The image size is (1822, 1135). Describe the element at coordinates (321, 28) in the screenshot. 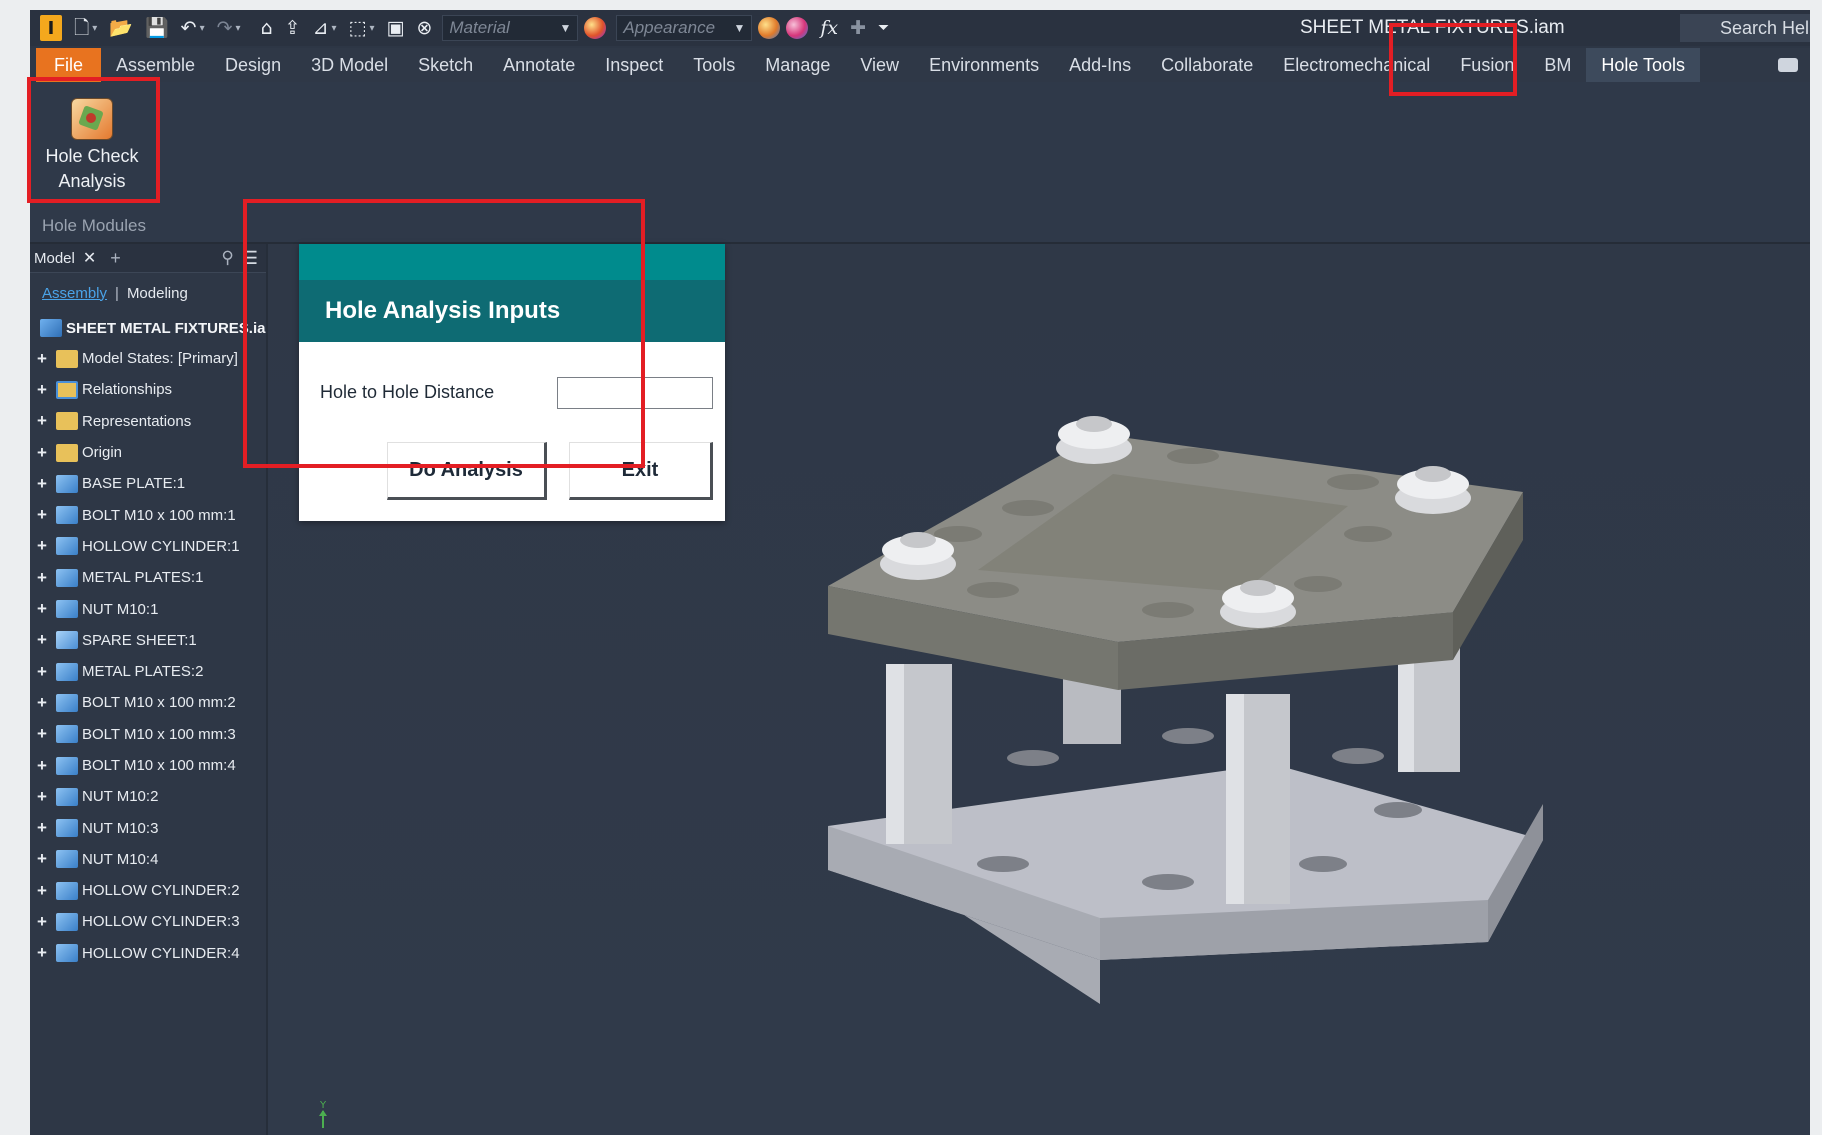

I see `measure-icon: ⊿` at that location.